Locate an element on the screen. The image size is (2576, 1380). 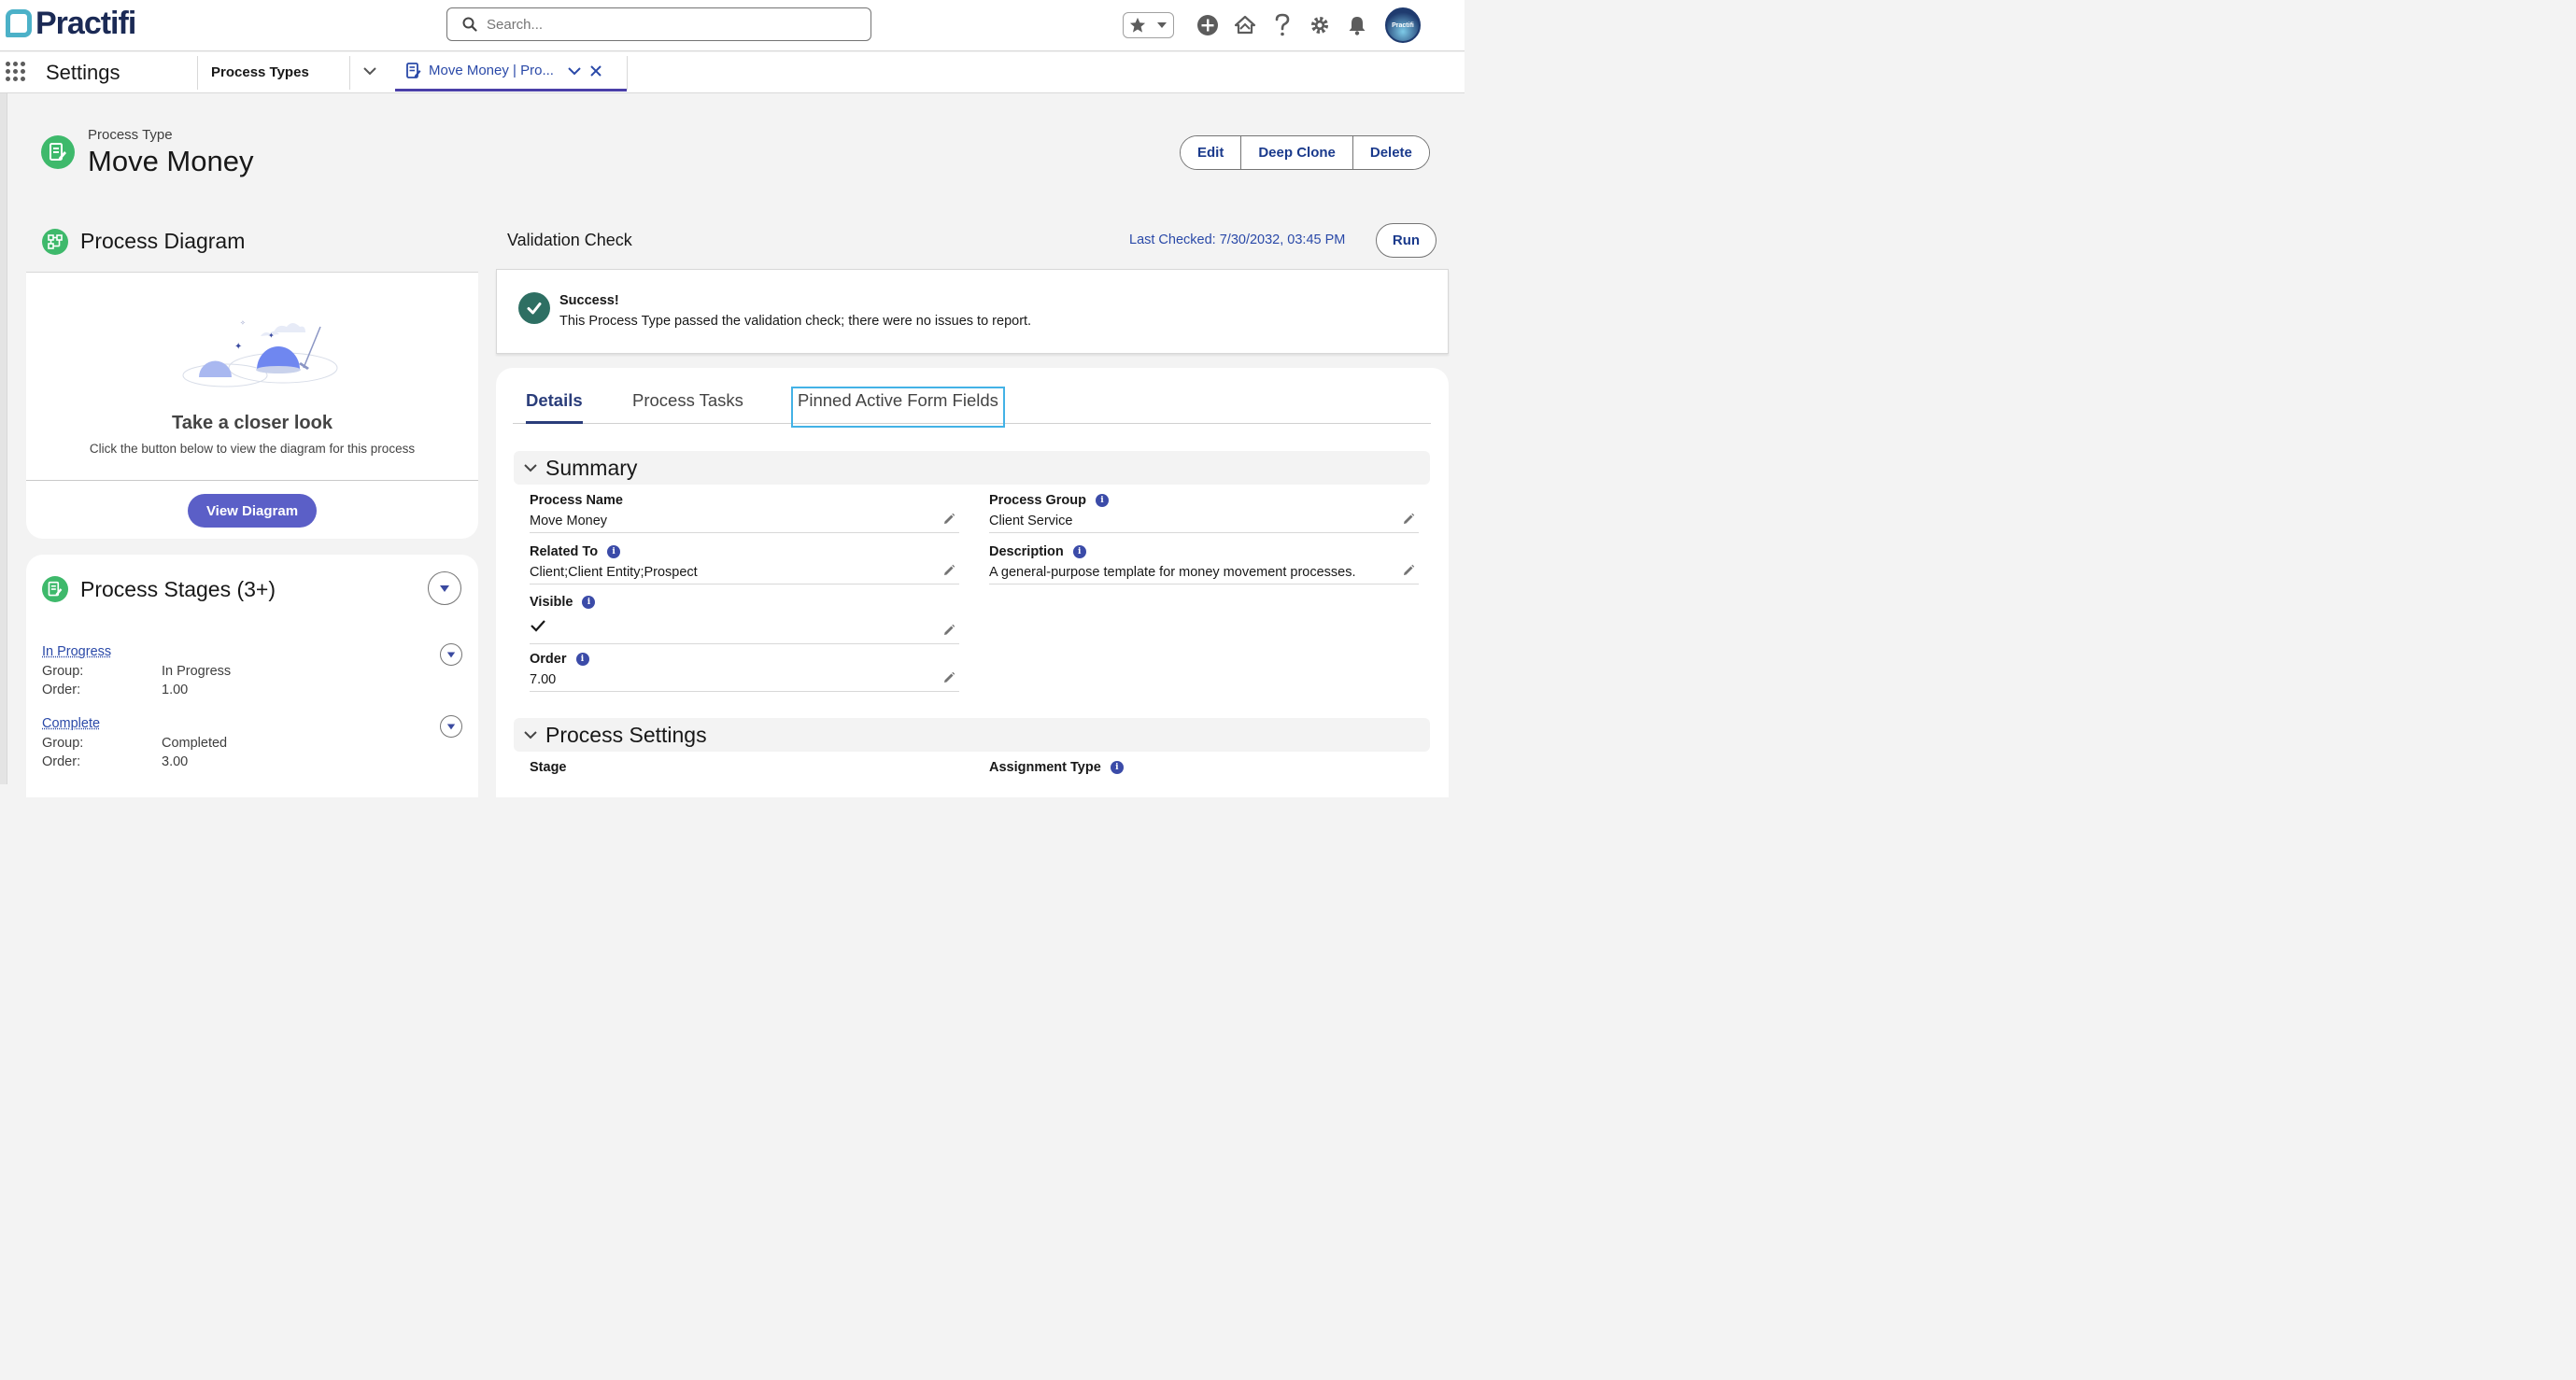
bell-icon is located at coordinates (1357, 25).